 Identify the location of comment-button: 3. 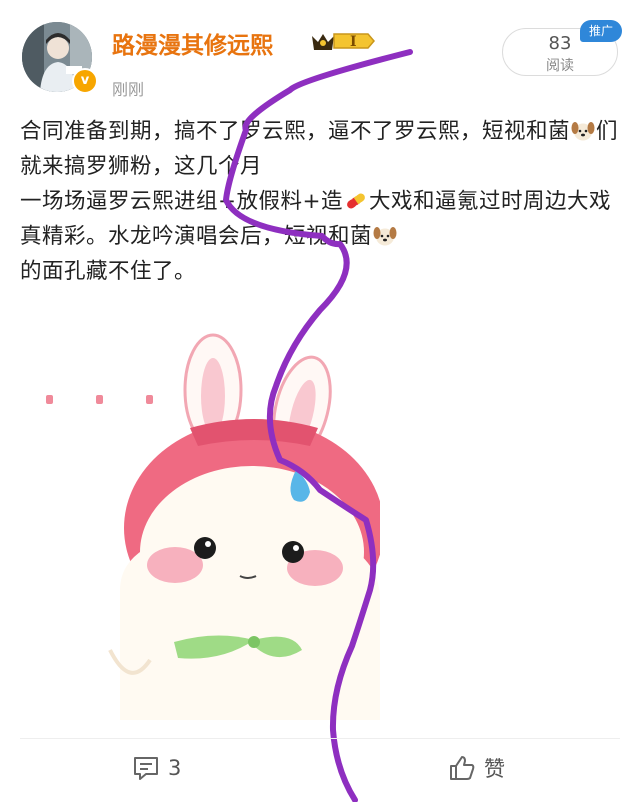
(156, 768).